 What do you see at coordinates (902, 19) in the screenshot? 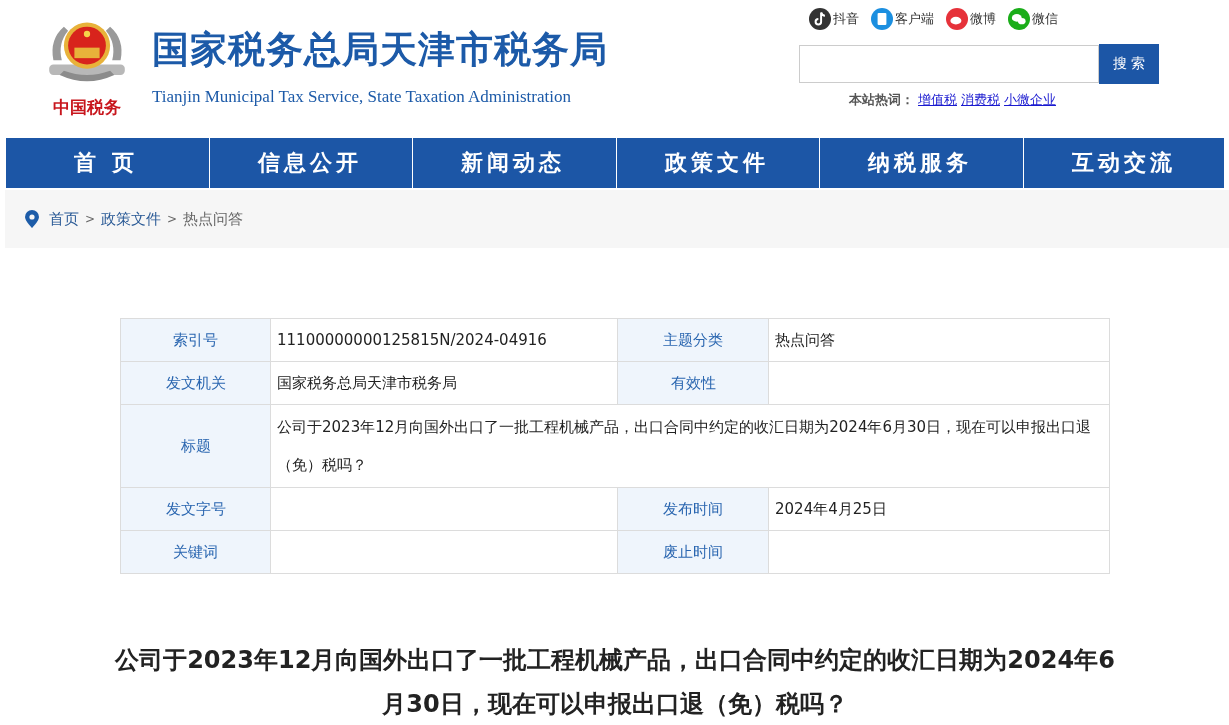
I see `social-link: 客户端` at bounding box center [902, 19].